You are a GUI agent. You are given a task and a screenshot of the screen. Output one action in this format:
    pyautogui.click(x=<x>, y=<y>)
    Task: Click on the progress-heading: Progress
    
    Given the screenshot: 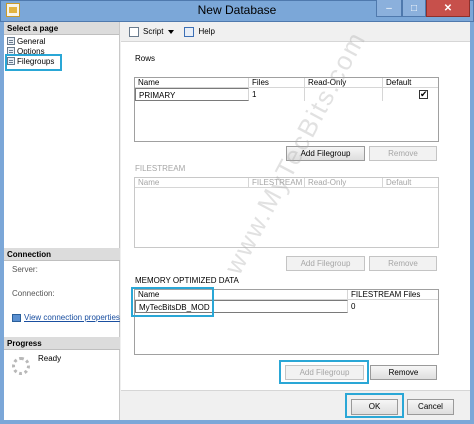 What is the action you would take?
    pyautogui.click(x=62, y=343)
    